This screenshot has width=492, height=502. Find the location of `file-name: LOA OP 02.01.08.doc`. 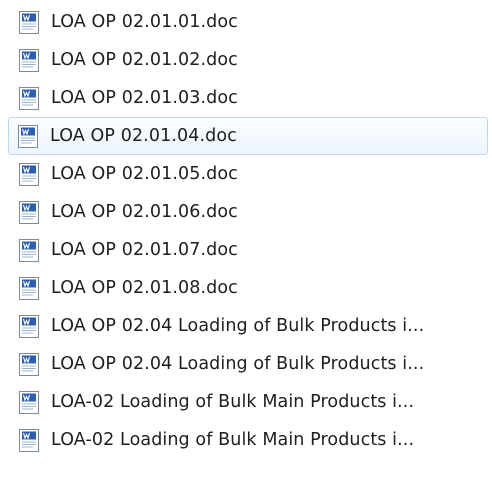

file-name: LOA OP 02.01.08.doc is located at coordinates (144, 288).